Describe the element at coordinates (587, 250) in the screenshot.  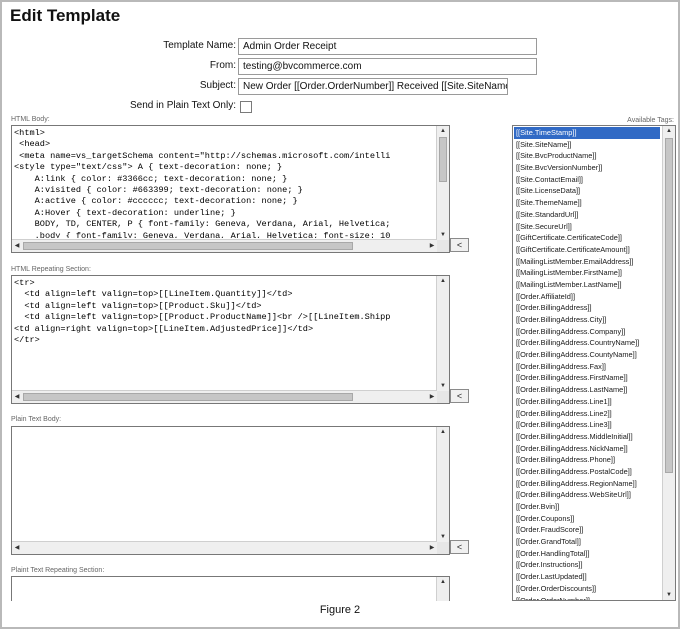
I see `tag-option: [[GiftCertificate.CertificateAmount]]` at that location.